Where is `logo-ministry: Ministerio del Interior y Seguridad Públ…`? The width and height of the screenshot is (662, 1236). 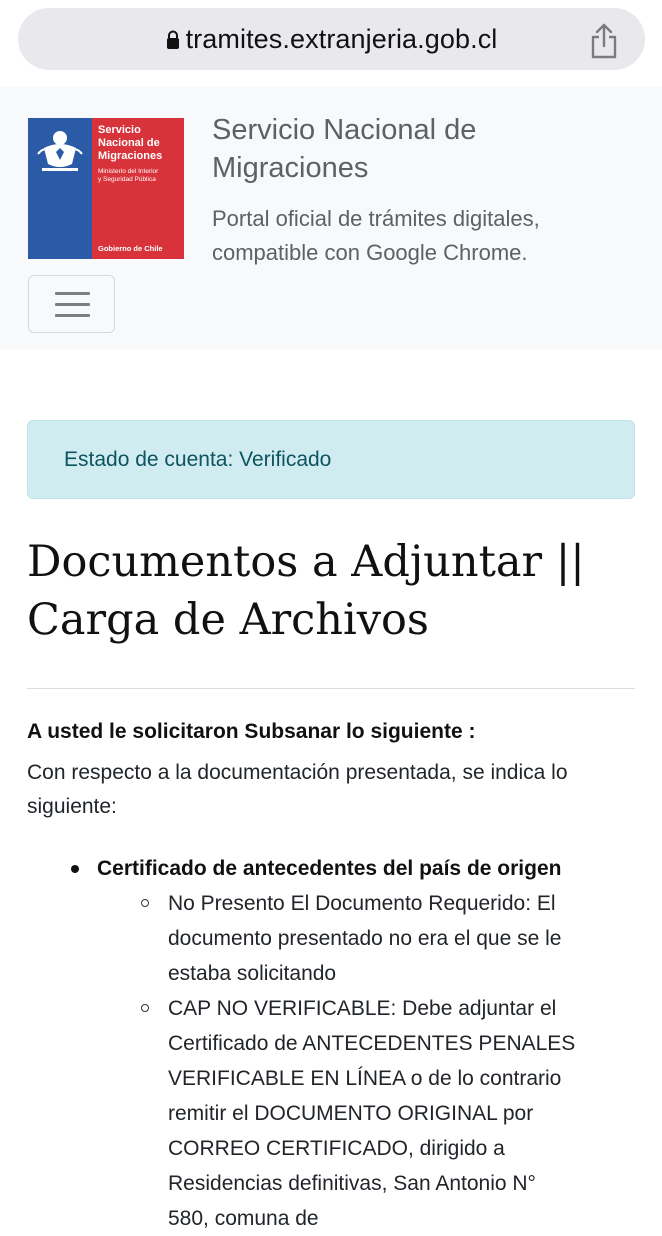 logo-ministry: Ministerio del Interior y Seguridad Públ… is located at coordinates (128, 175).